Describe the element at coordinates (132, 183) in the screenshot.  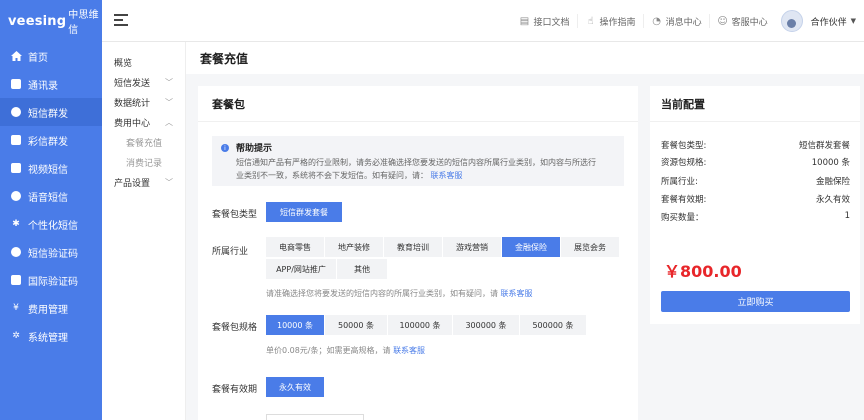
I see `subnav-product-settings-label: 产品设置` at that location.